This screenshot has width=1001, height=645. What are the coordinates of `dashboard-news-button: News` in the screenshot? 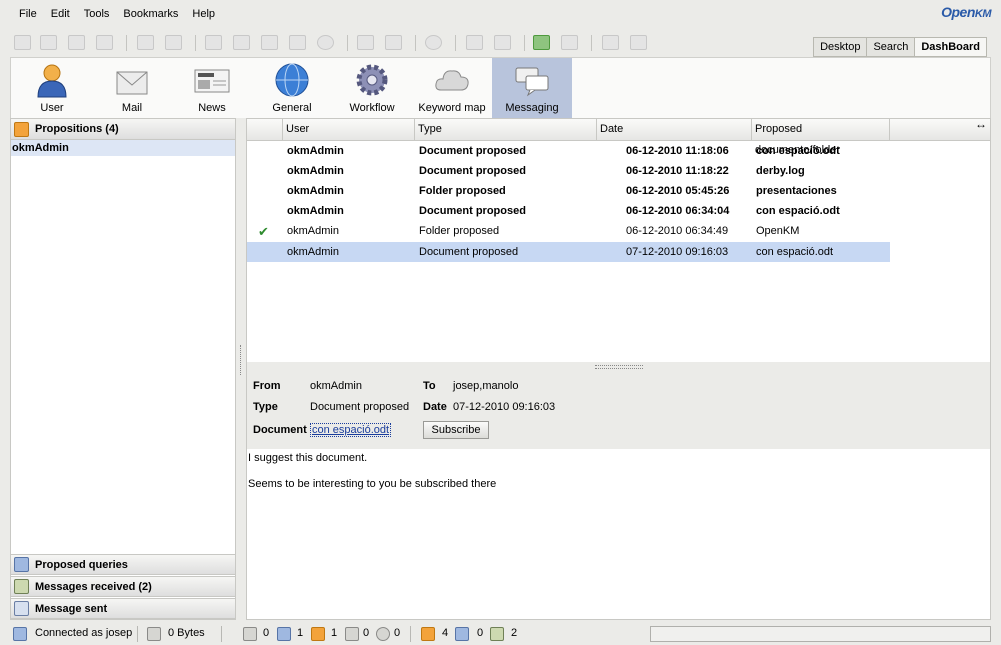 It's located at (212, 88).